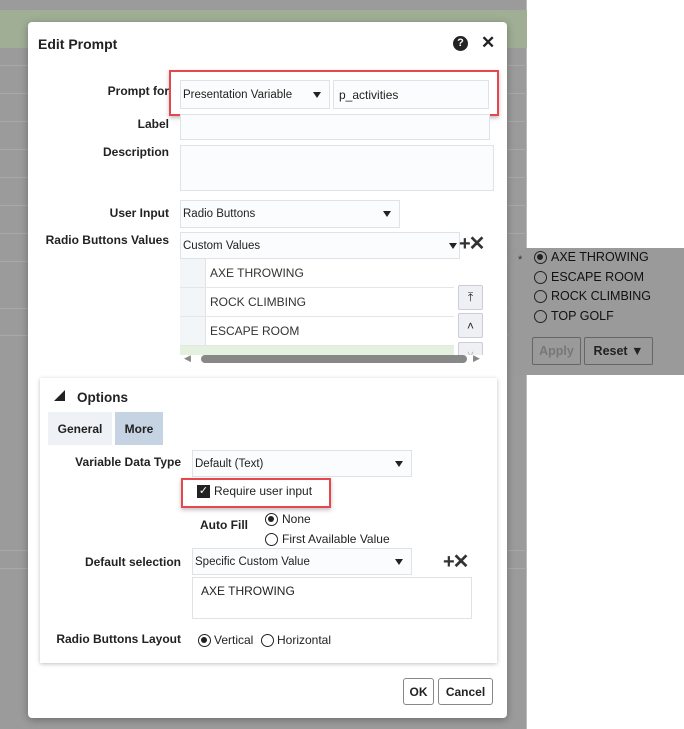 This screenshot has height=729, width=684. I want to click on auto-fill-first-radio: First Available Value, so click(327, 539).